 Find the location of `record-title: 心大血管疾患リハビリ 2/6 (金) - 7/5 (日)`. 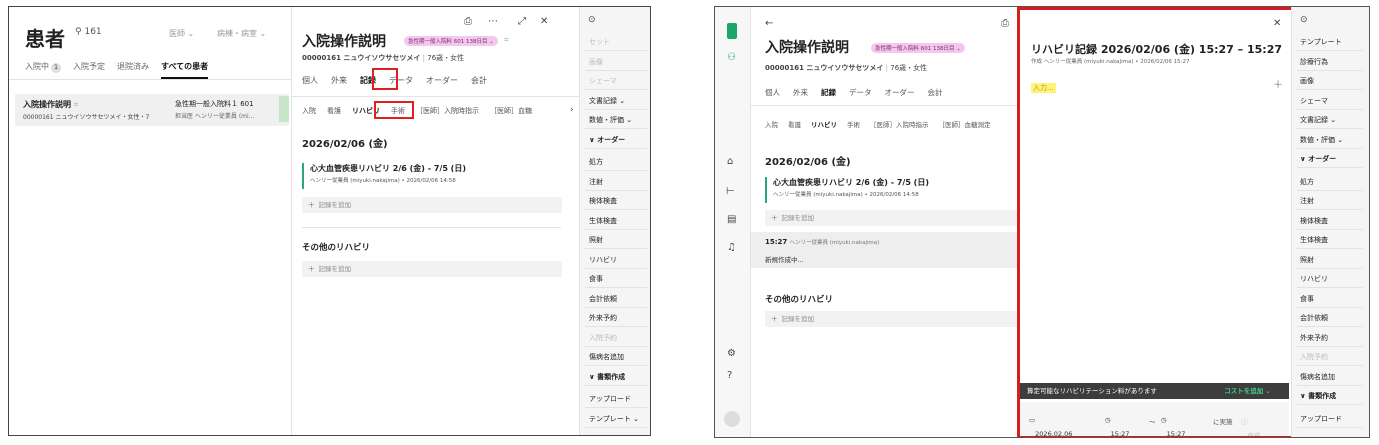

record-title: 心大血管疾患リハビリ 2/6 (金) - 7/5 (日) is located at coordinates (851, 182).